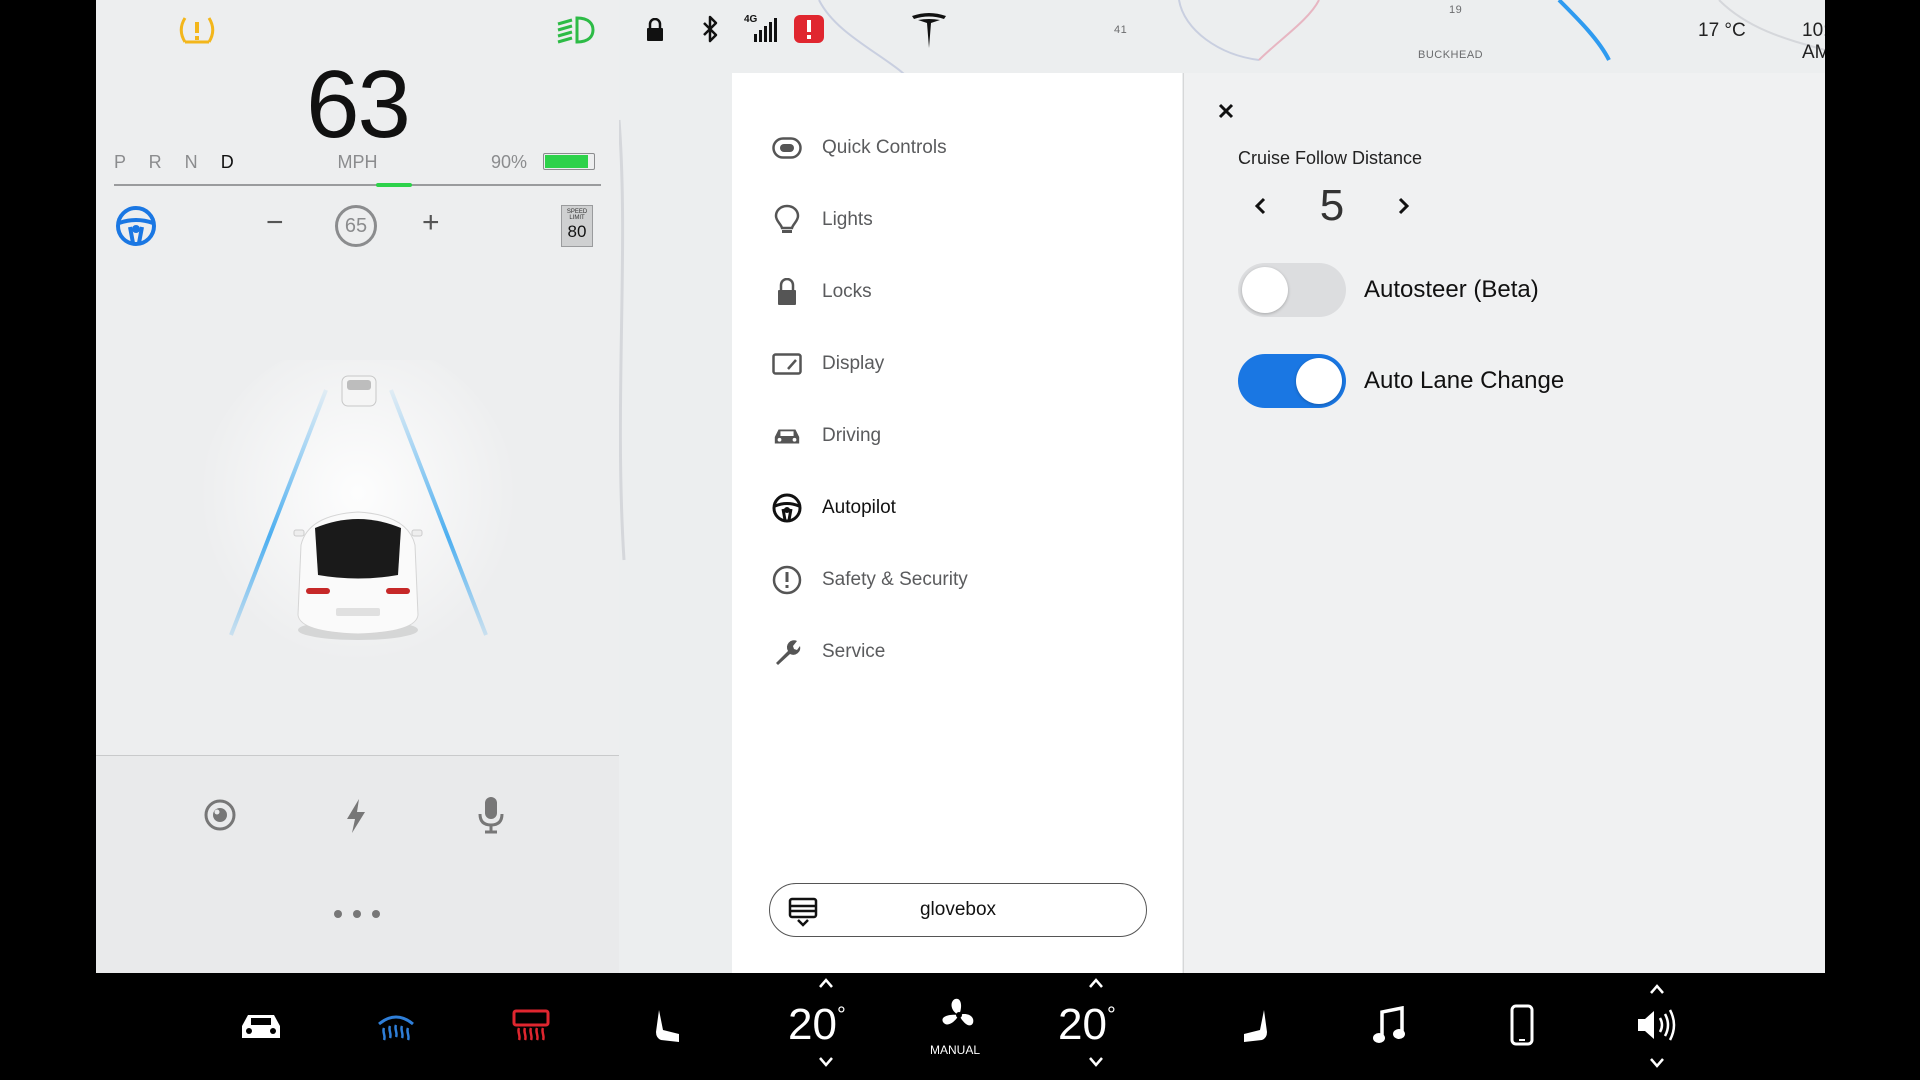 This screenshot has width=1920, height=1080. Describe the element at coordinates (1722, 30) in the screenshot. I see `outside-temperature: 17 °C` at that location.